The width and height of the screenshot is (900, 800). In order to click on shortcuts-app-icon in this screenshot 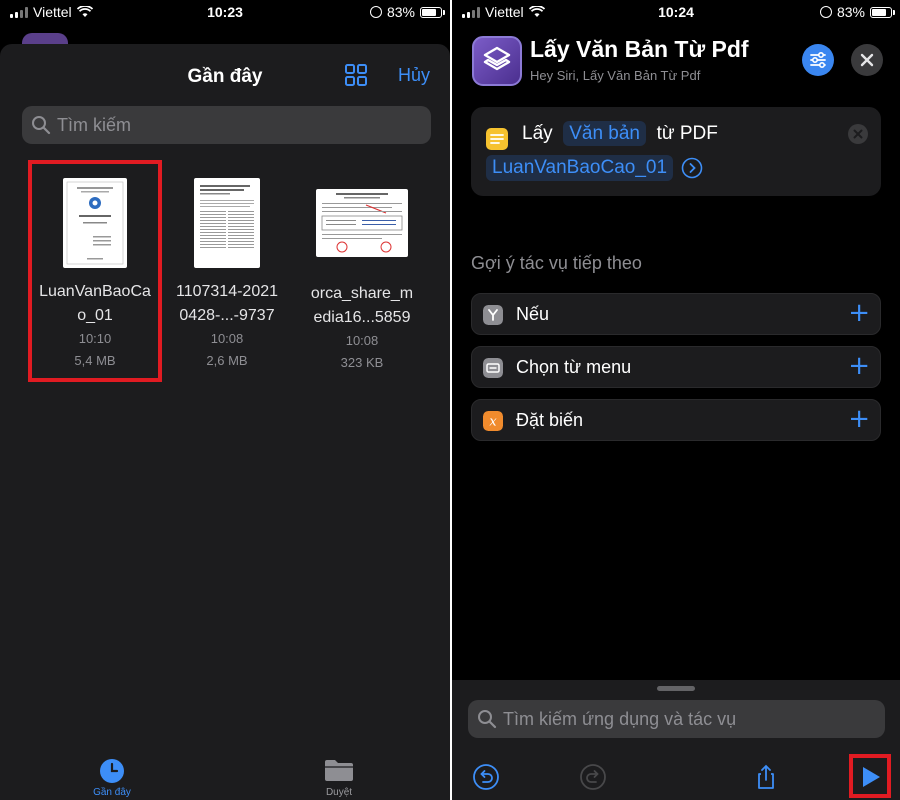, I will do `click(497, 61)`.